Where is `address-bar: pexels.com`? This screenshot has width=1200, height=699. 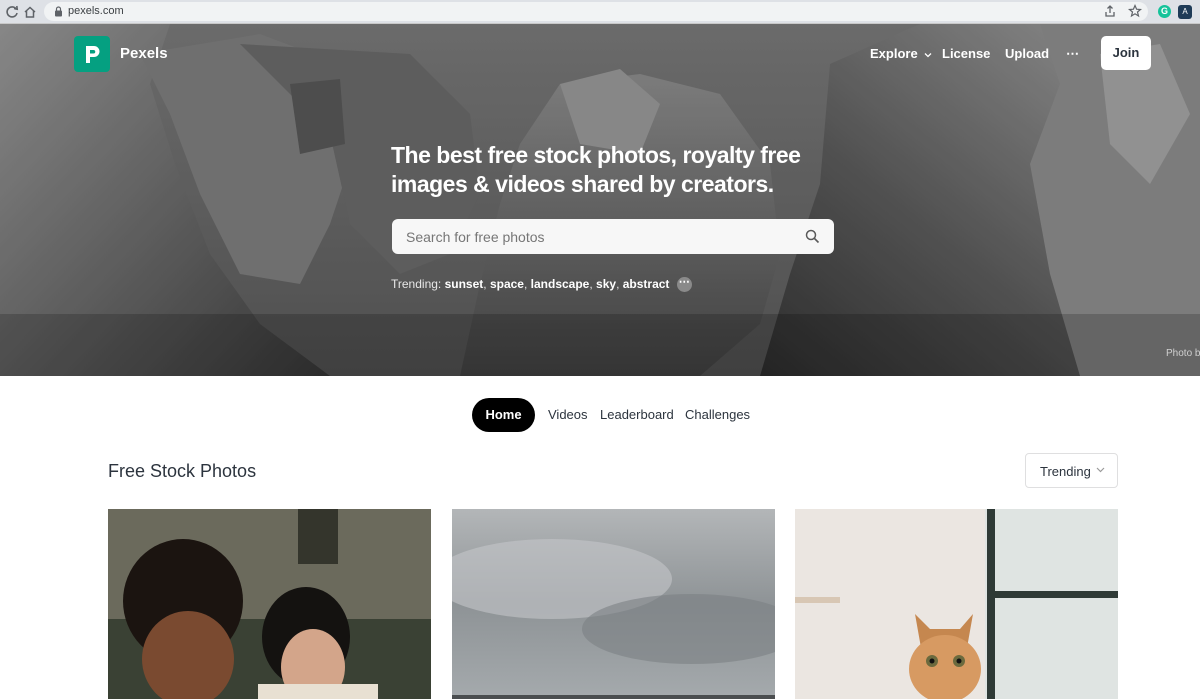 address-bar: pexels.com is located at coordinates (596, 11).